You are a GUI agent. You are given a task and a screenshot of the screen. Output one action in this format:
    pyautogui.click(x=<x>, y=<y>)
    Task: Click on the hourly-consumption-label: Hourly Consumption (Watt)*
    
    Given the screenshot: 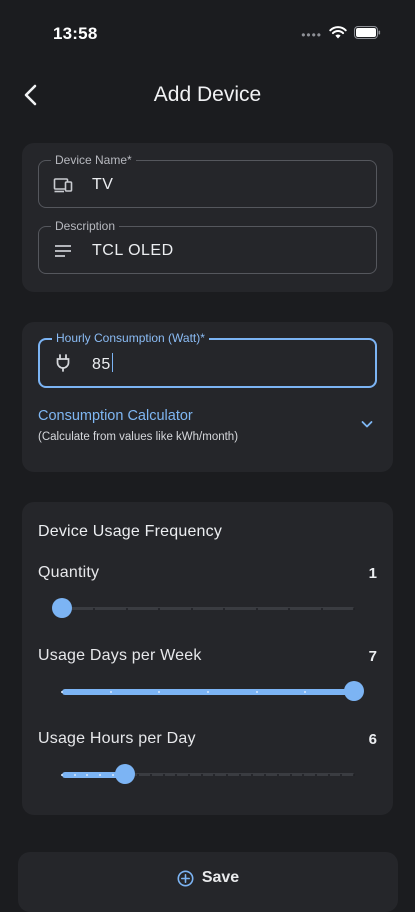 What is the action you would take?
    pyautogui.click(x=130, y=338)
    